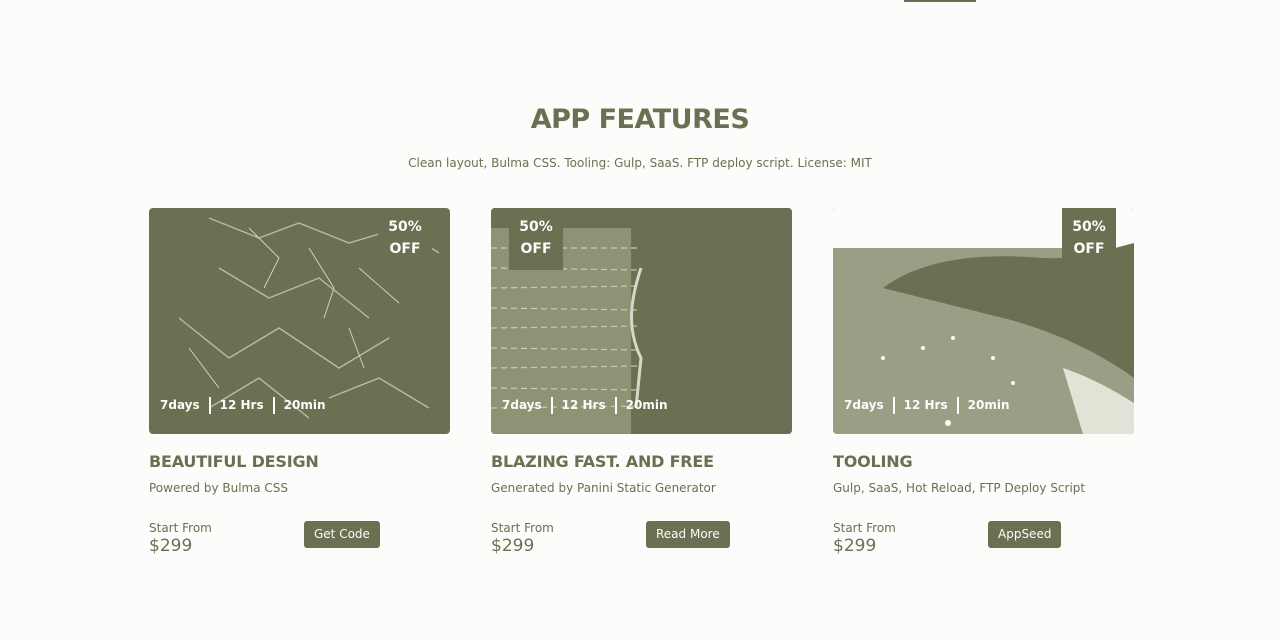 This screenshot has height=640, width=1280. I want to click on read-more-button: Read More, so click(688, 534).